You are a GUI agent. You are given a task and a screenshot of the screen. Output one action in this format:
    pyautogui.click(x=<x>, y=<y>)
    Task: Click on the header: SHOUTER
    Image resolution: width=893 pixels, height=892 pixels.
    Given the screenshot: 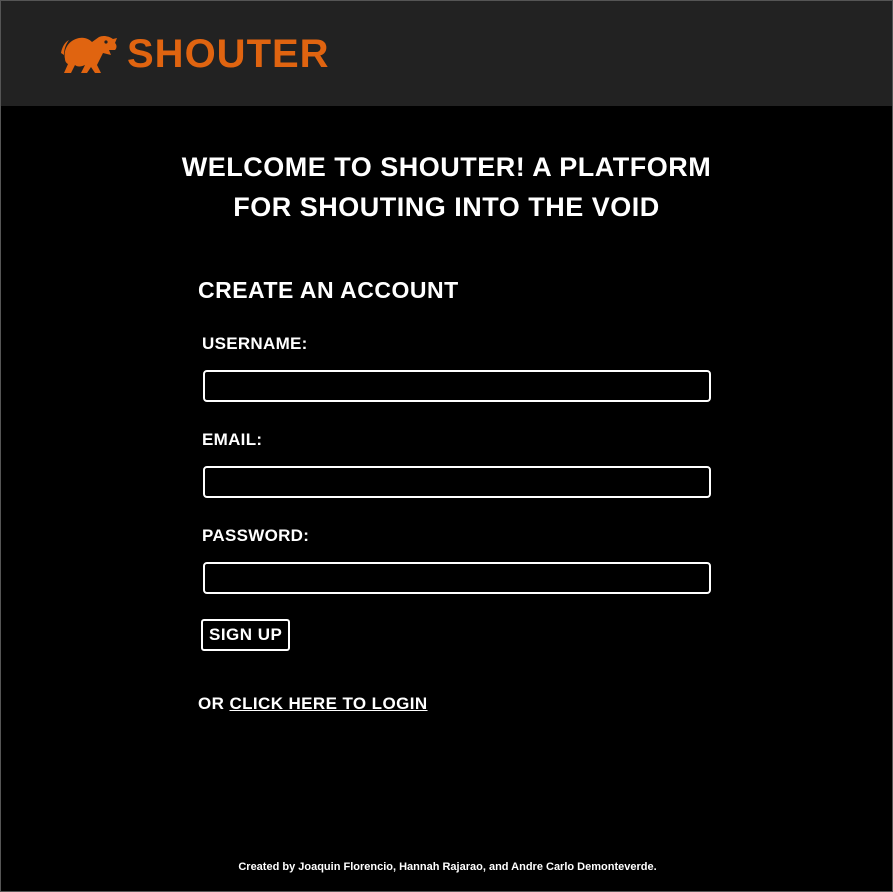 What is the action you would take?
    pyautogui.click(x=446, y=53)
    